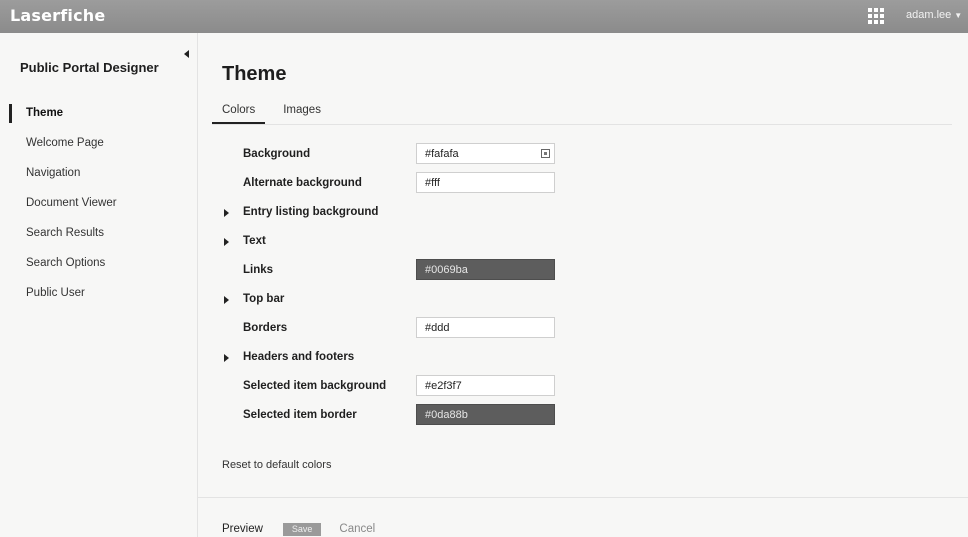 This screenshot has width=968, height=537. Describe the element at coordinates (300, 415) in the screenshot. I see `selected-item-border-label: Selected item border` at that location.